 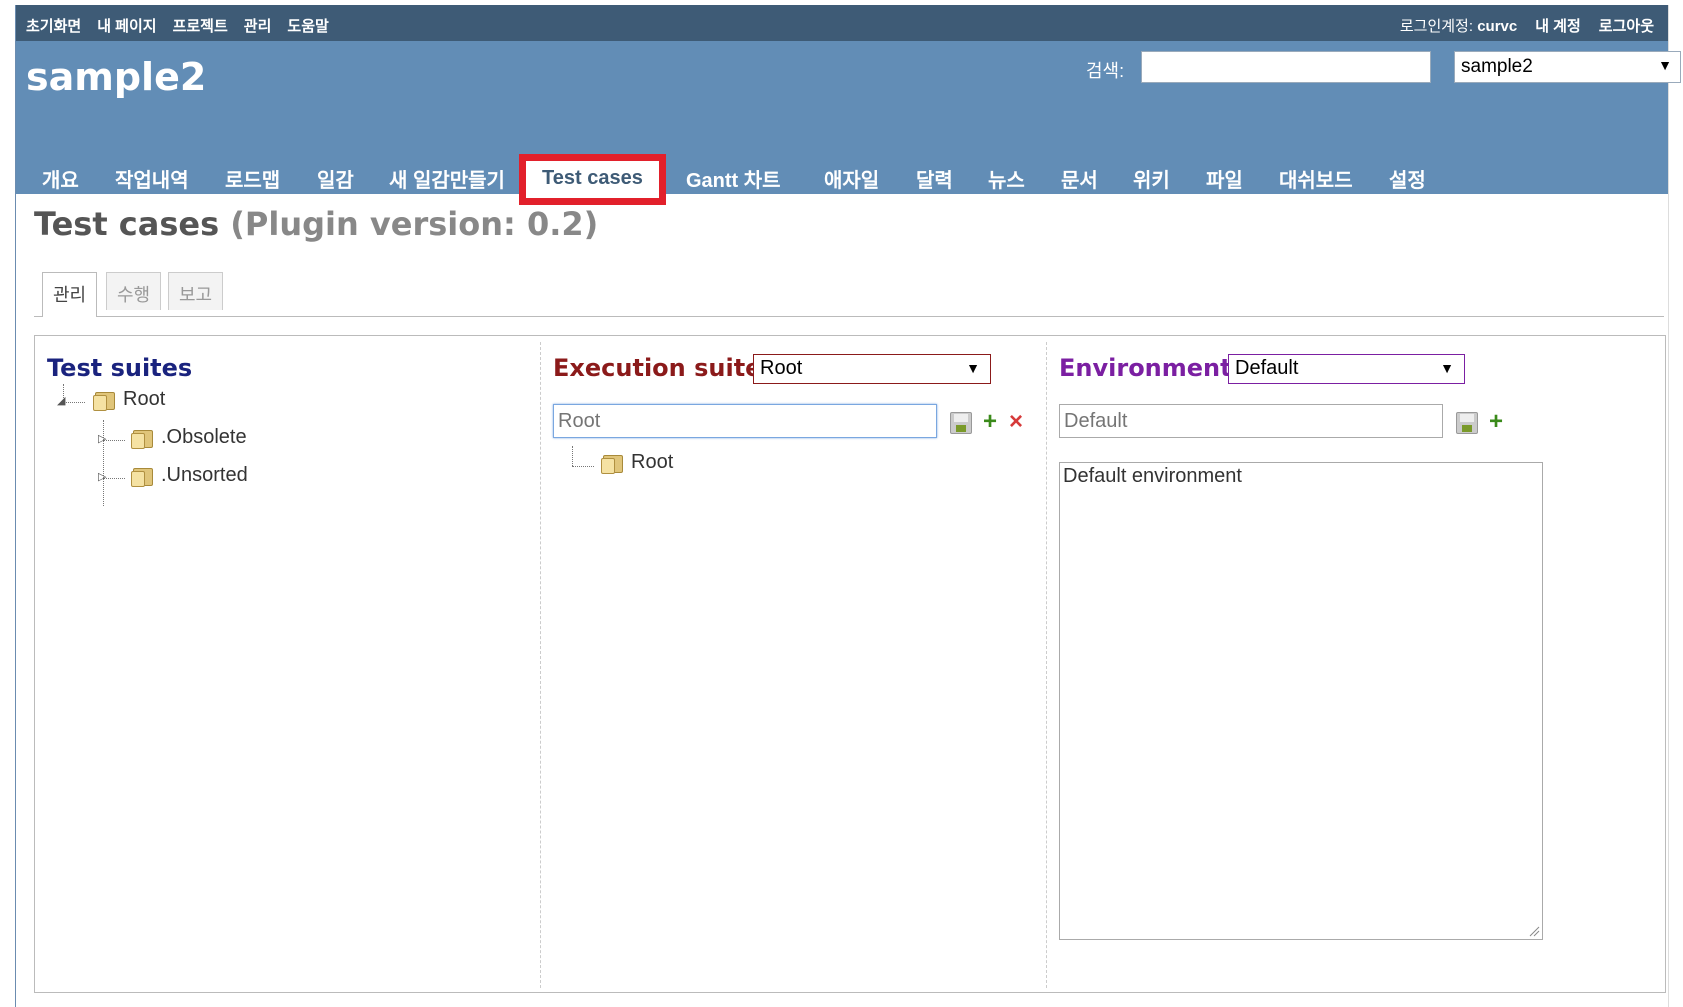 What do you see at coordinates (1558, 25) in the screenshot?
I see `top-link-my-account: 내 계정` at bounding box center [1558, 25].